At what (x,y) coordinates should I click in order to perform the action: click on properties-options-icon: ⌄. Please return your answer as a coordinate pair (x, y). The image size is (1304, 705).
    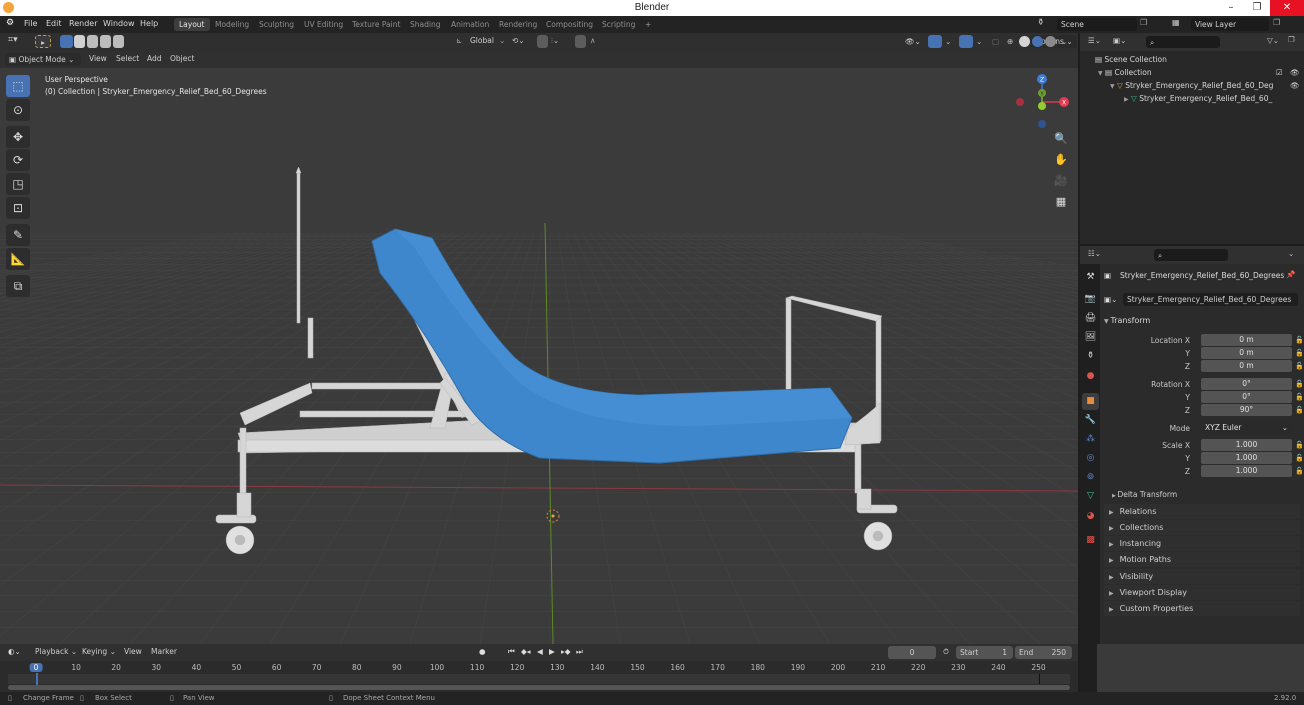
    Looking at the image, I should click on (1291, 253).